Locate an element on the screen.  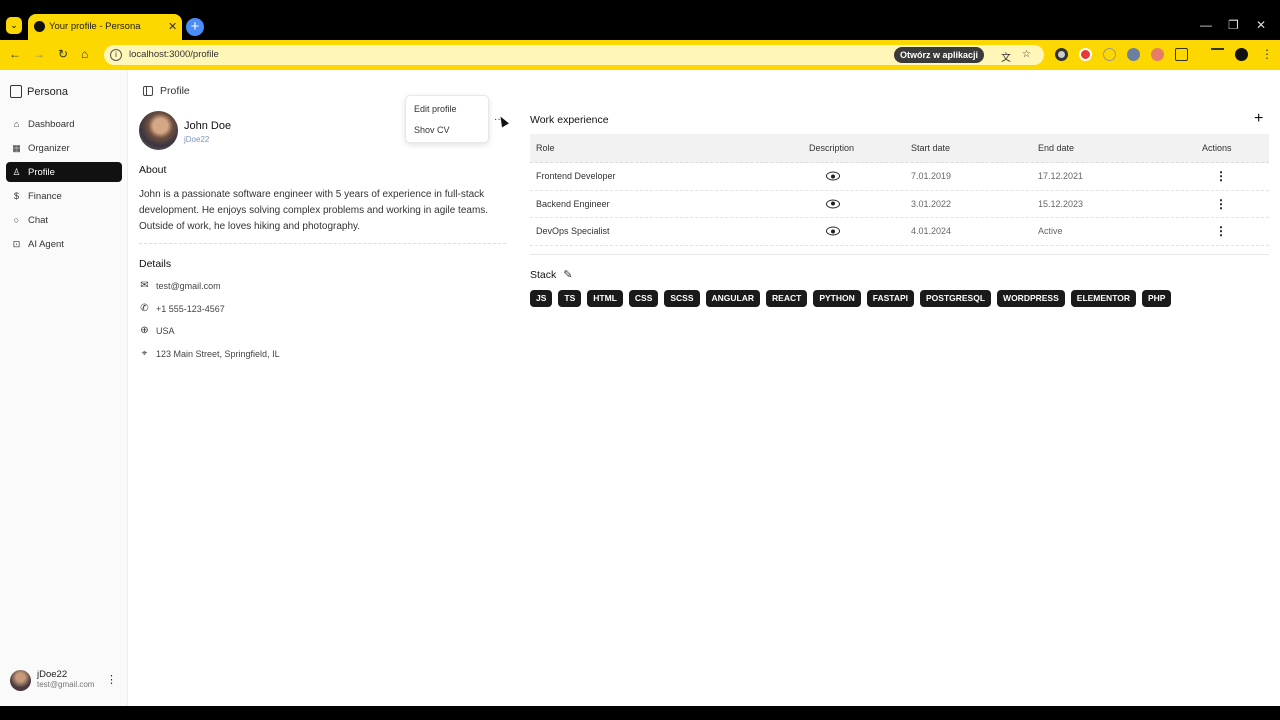
site-info-icon: i is located at coordinates (116, 55).